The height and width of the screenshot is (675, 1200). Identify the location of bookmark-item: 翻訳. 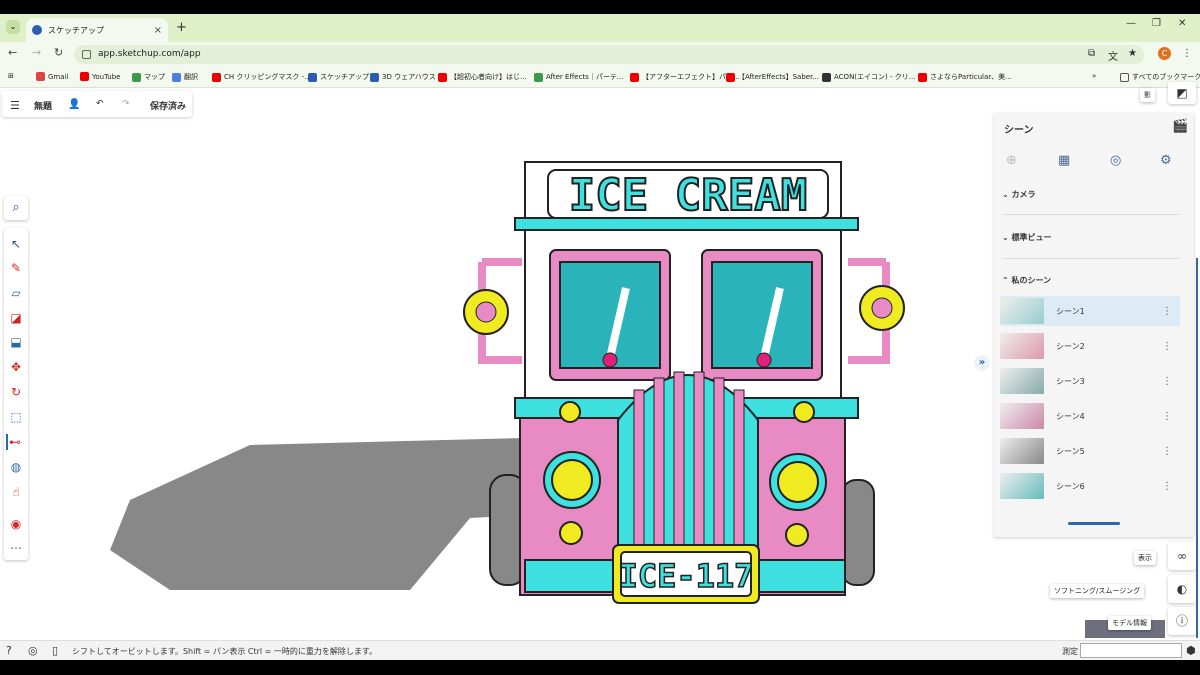
(185, 77).